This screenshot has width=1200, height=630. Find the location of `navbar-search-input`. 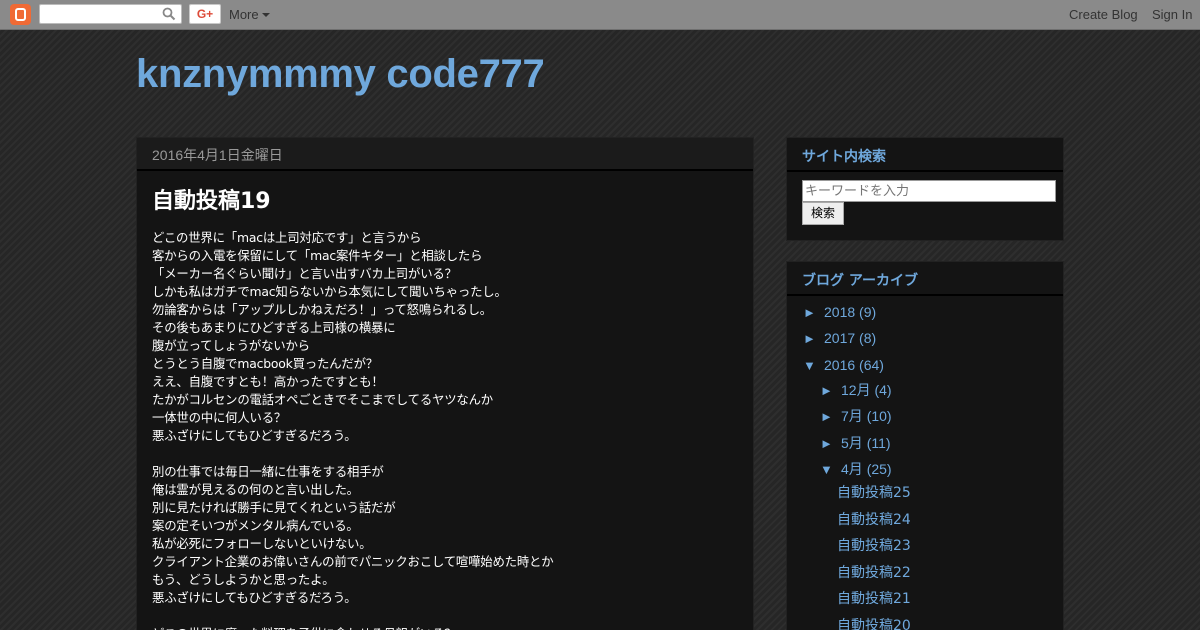

navbar-search-input is located at coordinates (99, 16).